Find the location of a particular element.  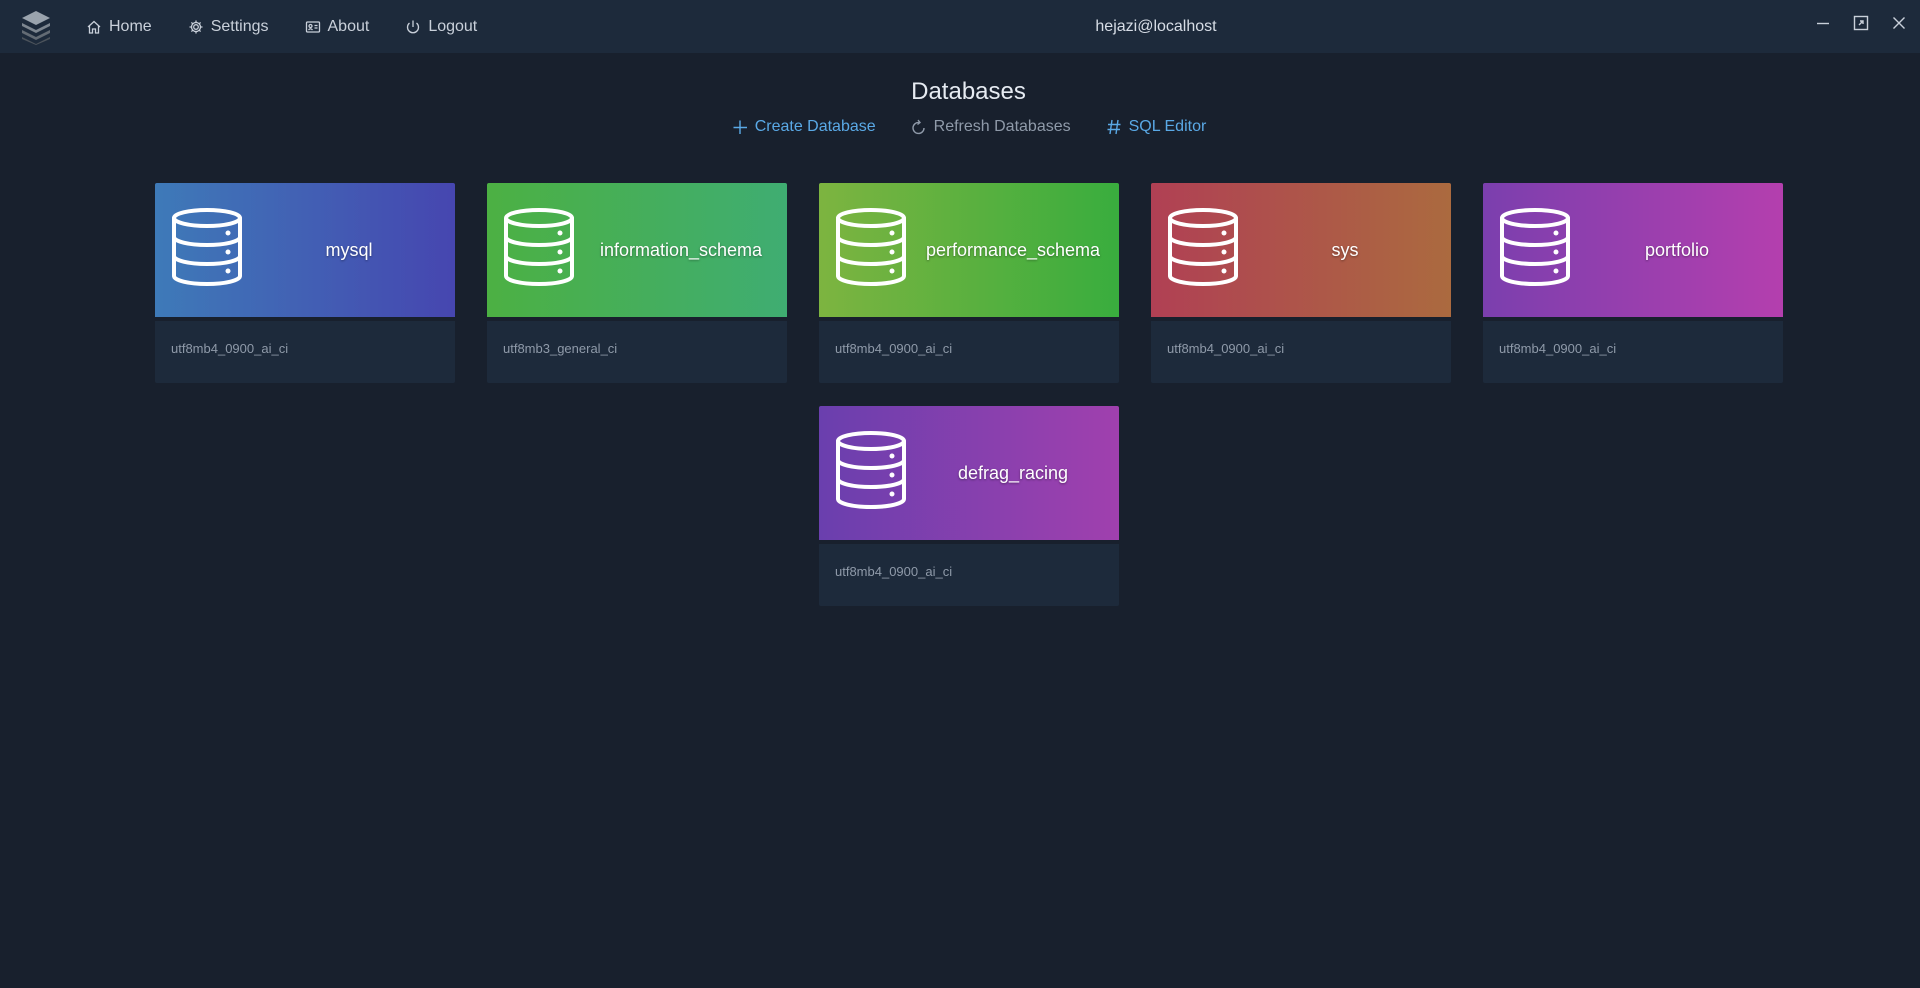

sql-editor-label: SQL Editor is located at coordinates (1167, 126).